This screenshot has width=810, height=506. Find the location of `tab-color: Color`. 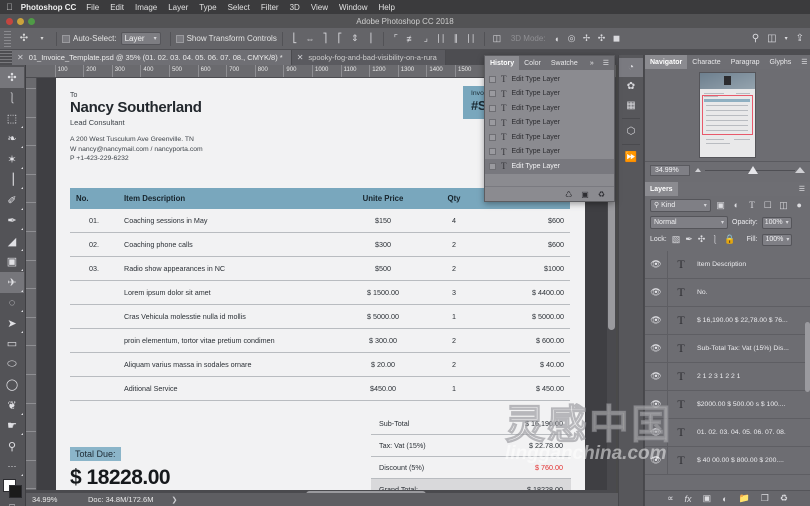

tab-color: Color is located at coordinates (532, 63).